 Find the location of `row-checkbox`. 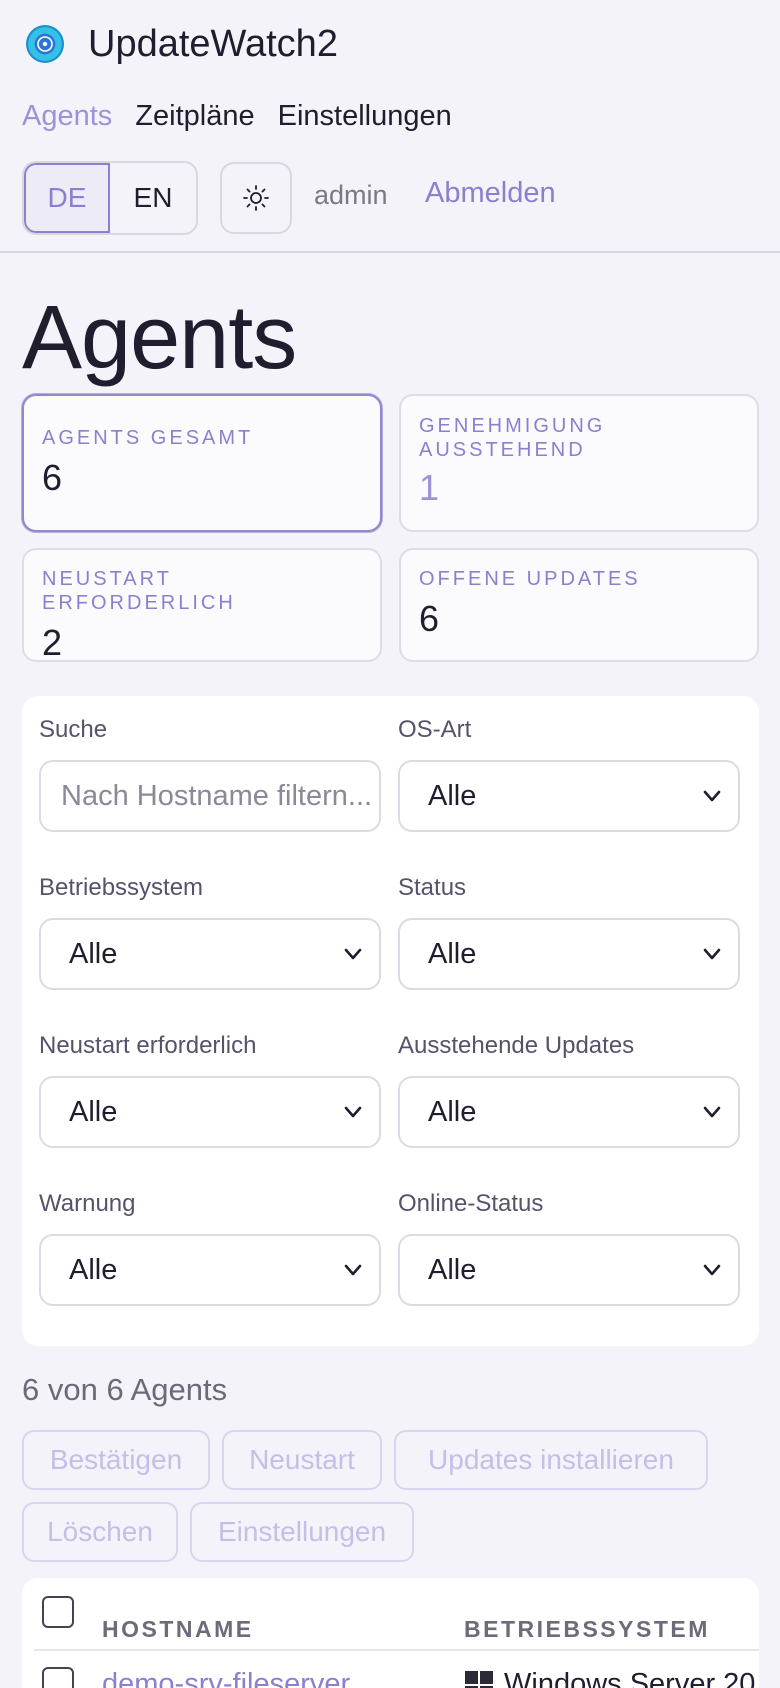

row-checkbox is located at coordinates (58, 1677).